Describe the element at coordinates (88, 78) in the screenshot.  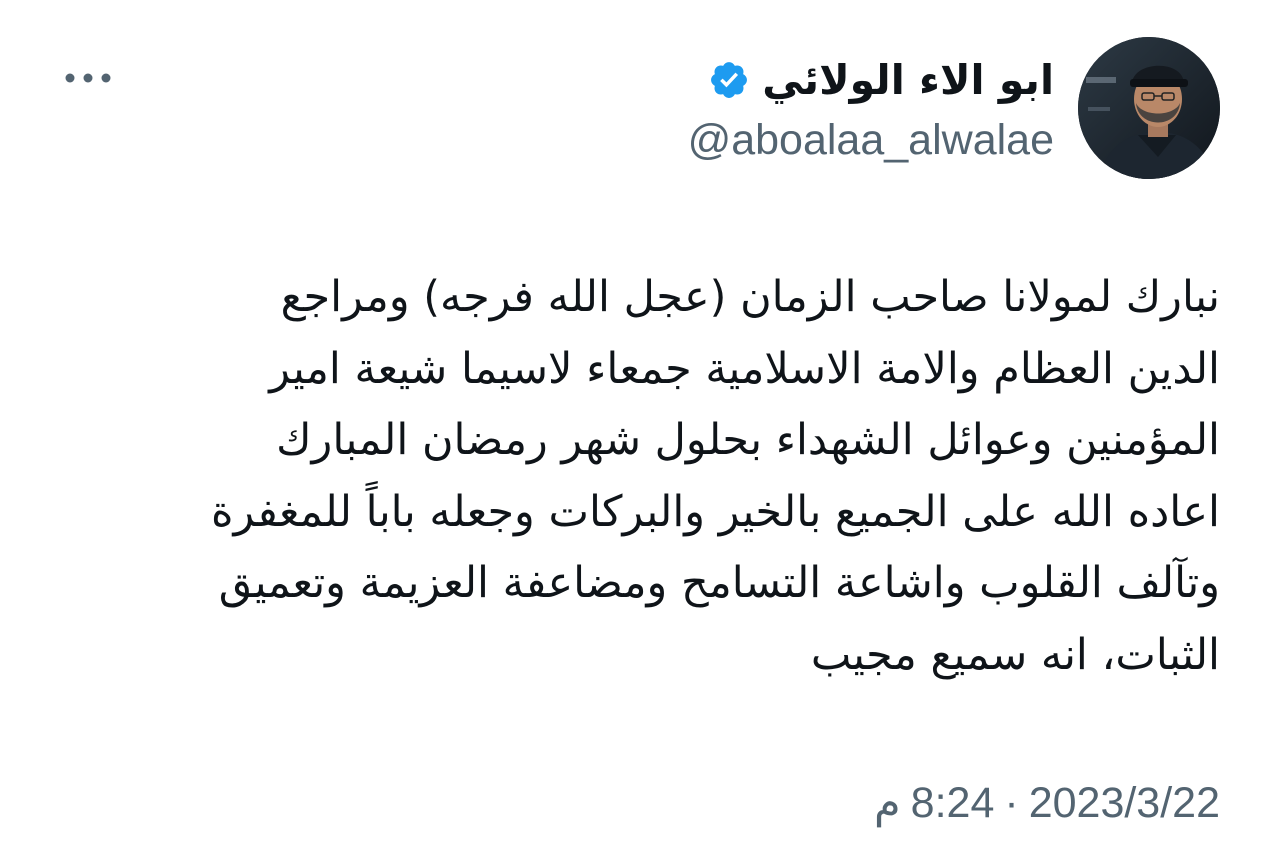
I see `more-horizontal-icon` at that location.